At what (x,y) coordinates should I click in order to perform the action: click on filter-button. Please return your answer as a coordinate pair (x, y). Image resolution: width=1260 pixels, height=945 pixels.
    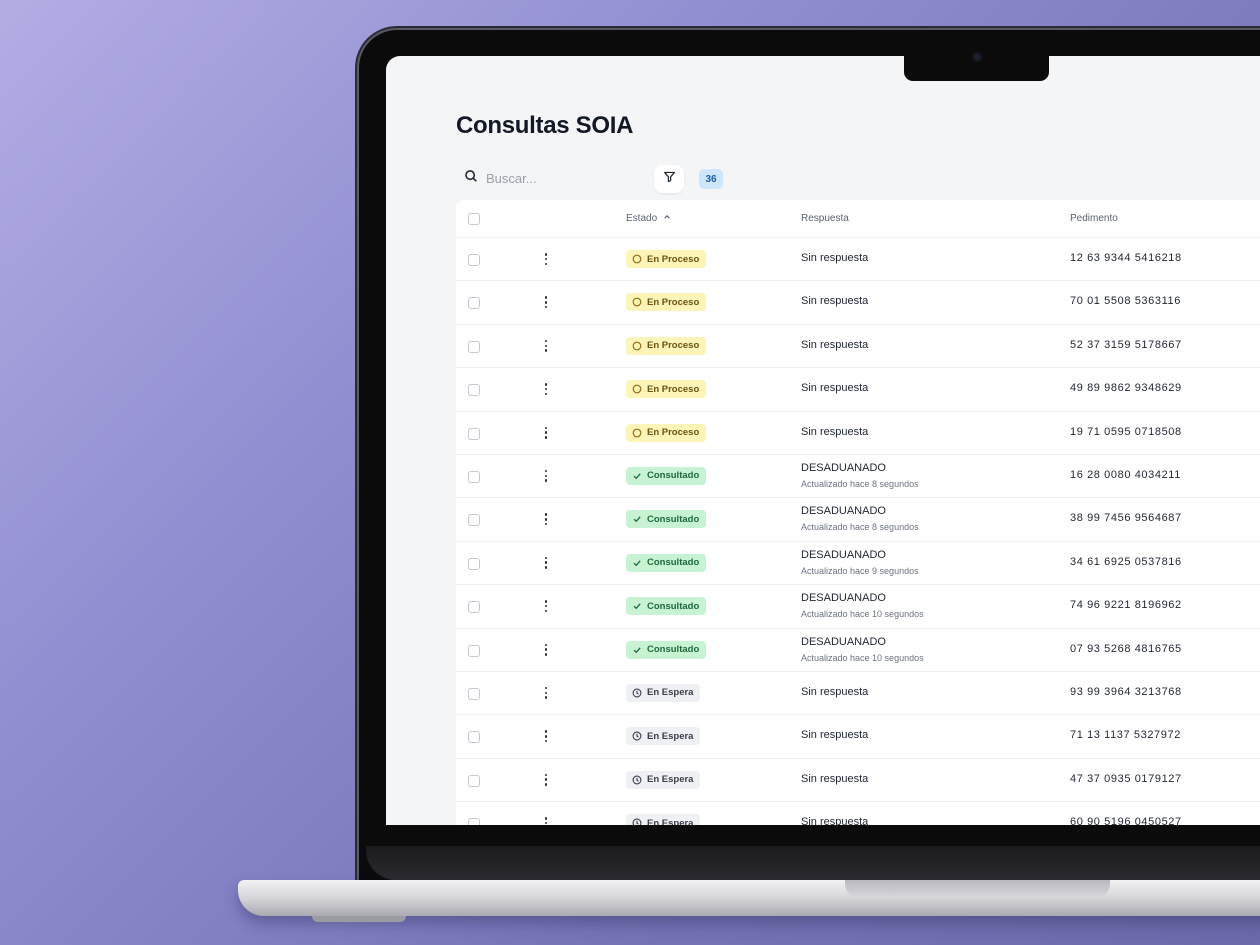
    Looking at the image, I should click on (669, 179).